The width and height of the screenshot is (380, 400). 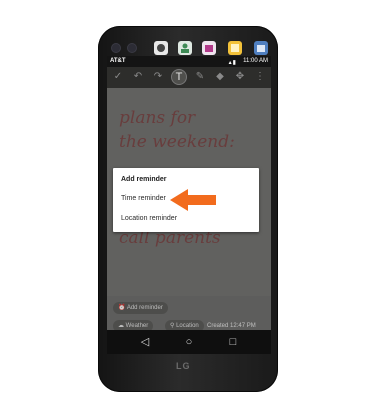 What do you see at coordinates (189, 77) in the screenshot?
I see `memo-toolbar: ✓ ↶ ↷ T ✎ ◆ ✥ ⋮` at bounding box center [189, 77].